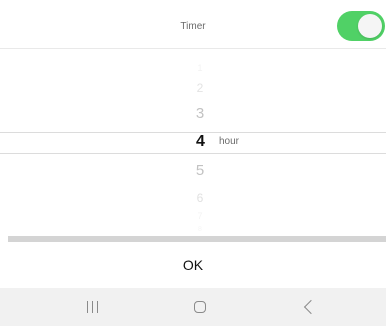 Image resolution: width=386 pixels, height=326 pixels. I want to click on selected-hour-value: 4, so click(200, 142).